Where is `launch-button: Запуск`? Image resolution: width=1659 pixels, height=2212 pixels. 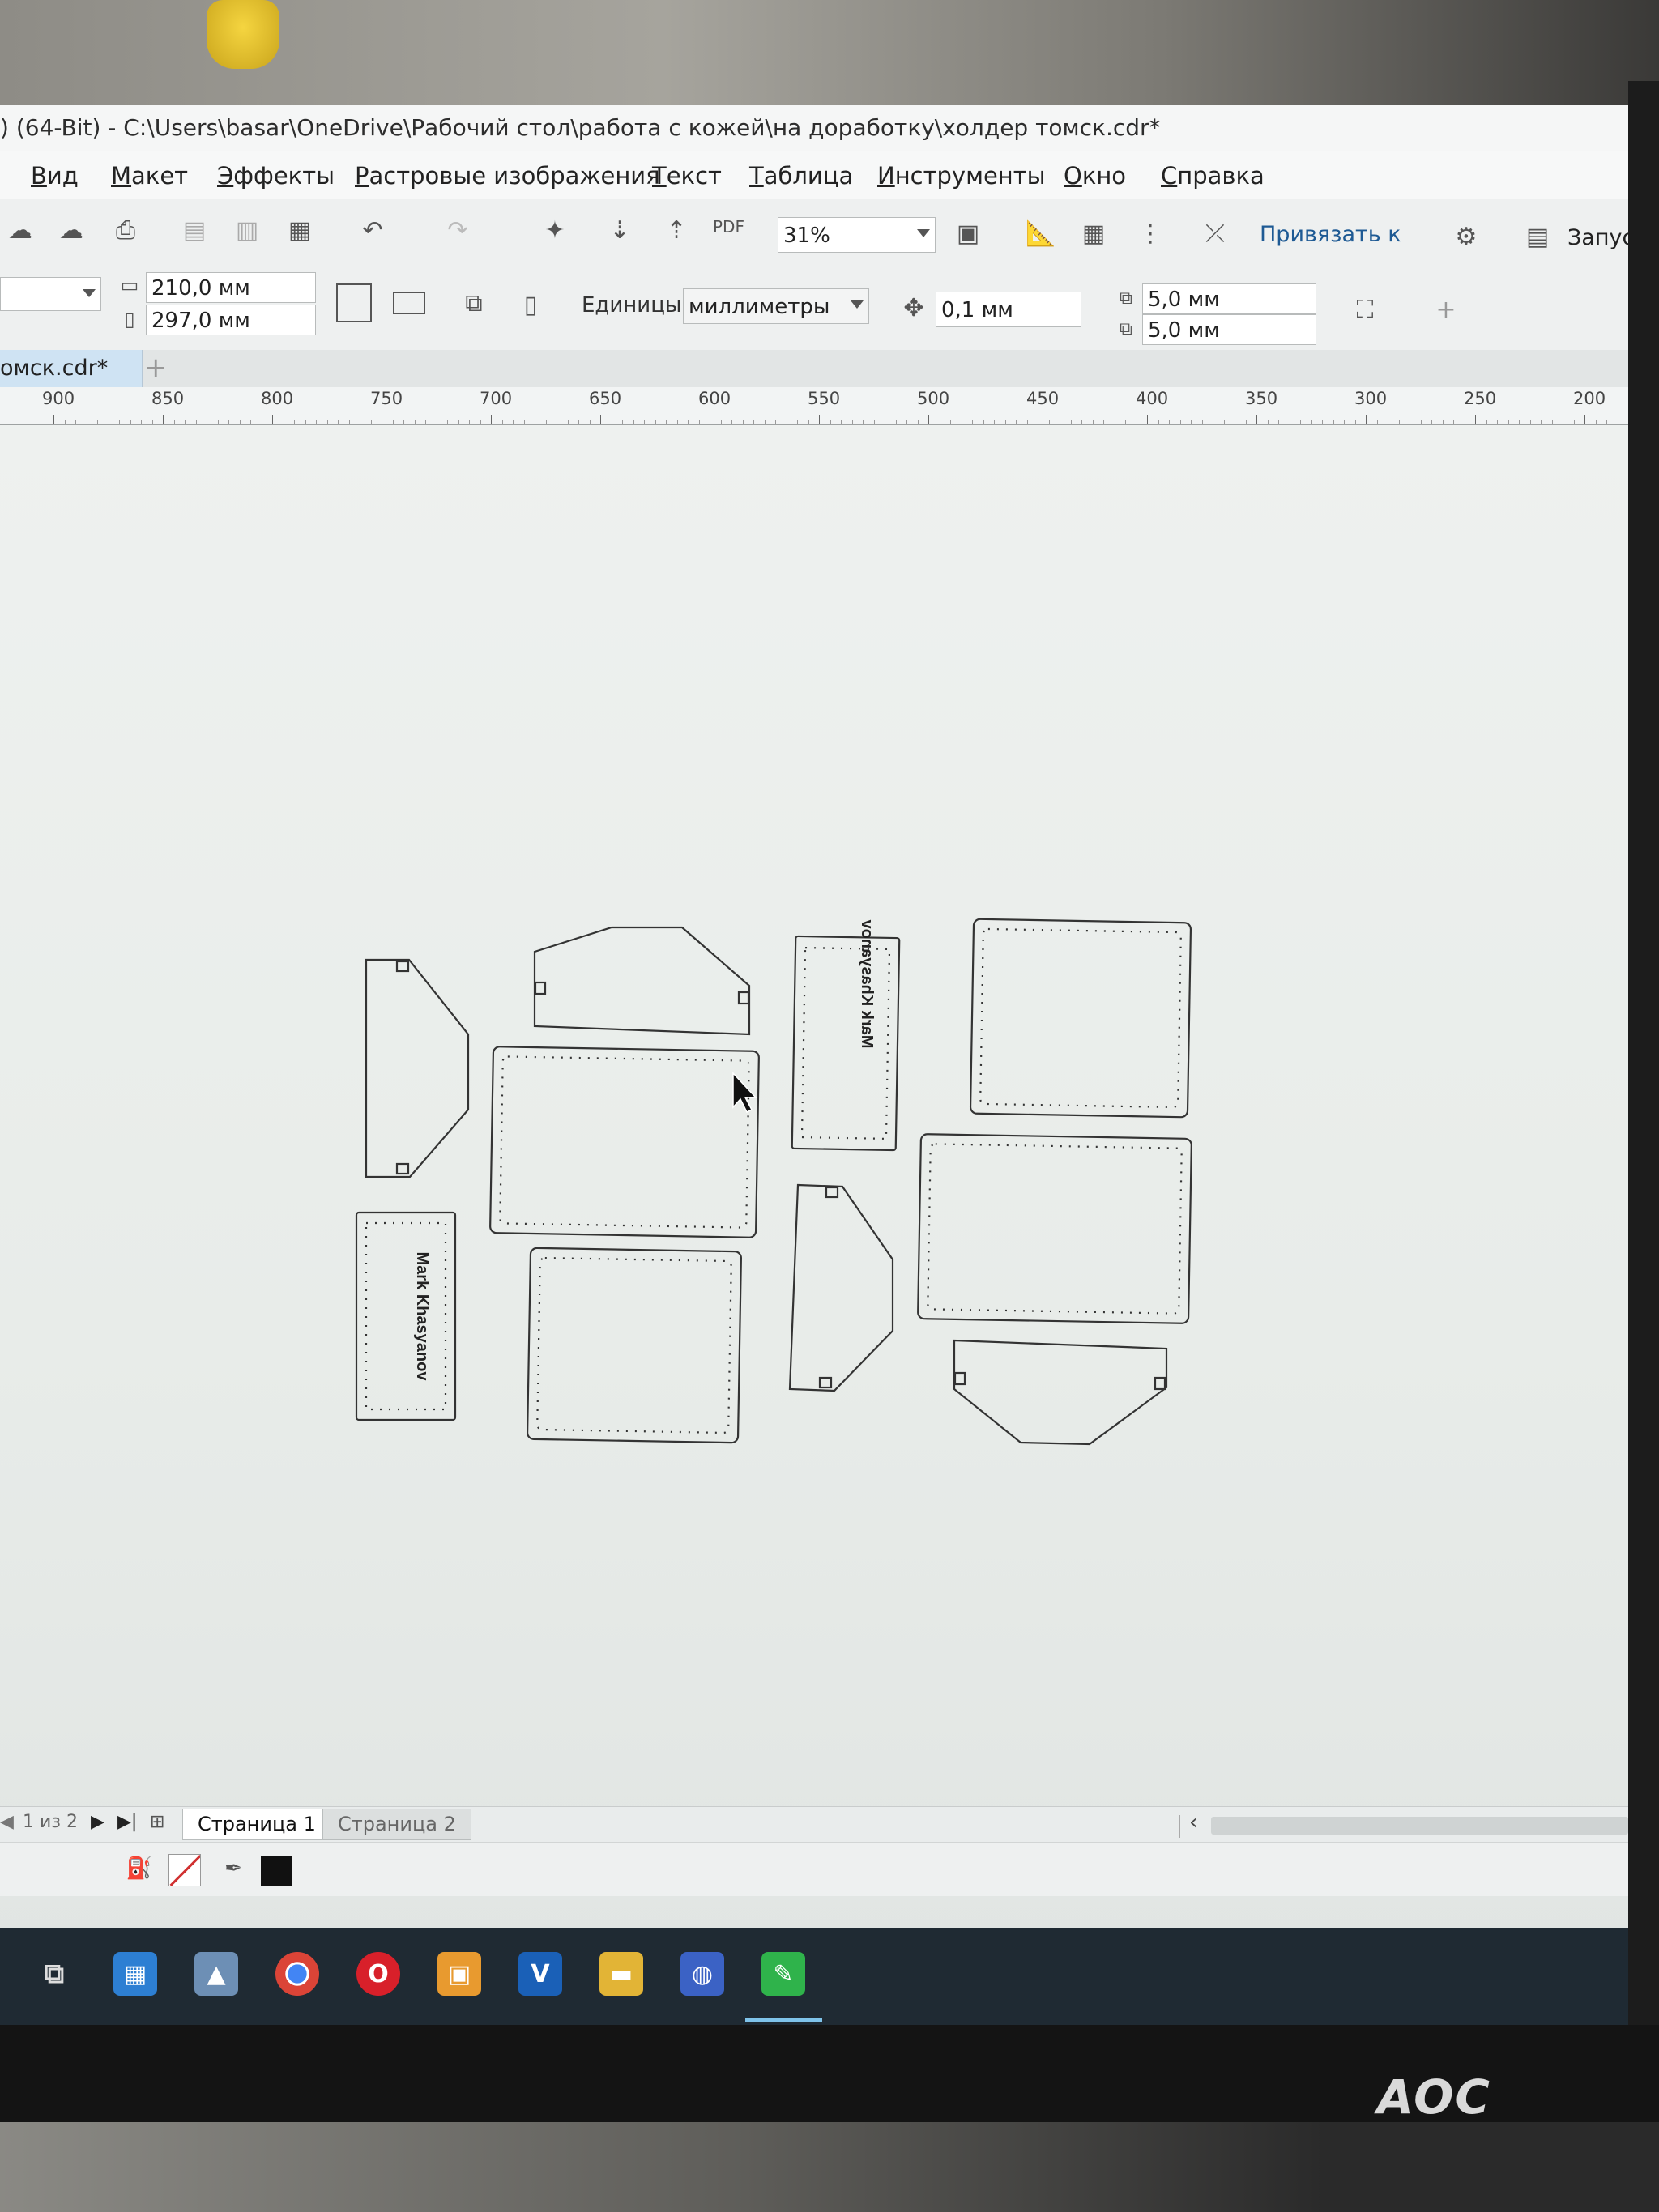
launch-button: Запуск is located at coordinates (1597, 237).